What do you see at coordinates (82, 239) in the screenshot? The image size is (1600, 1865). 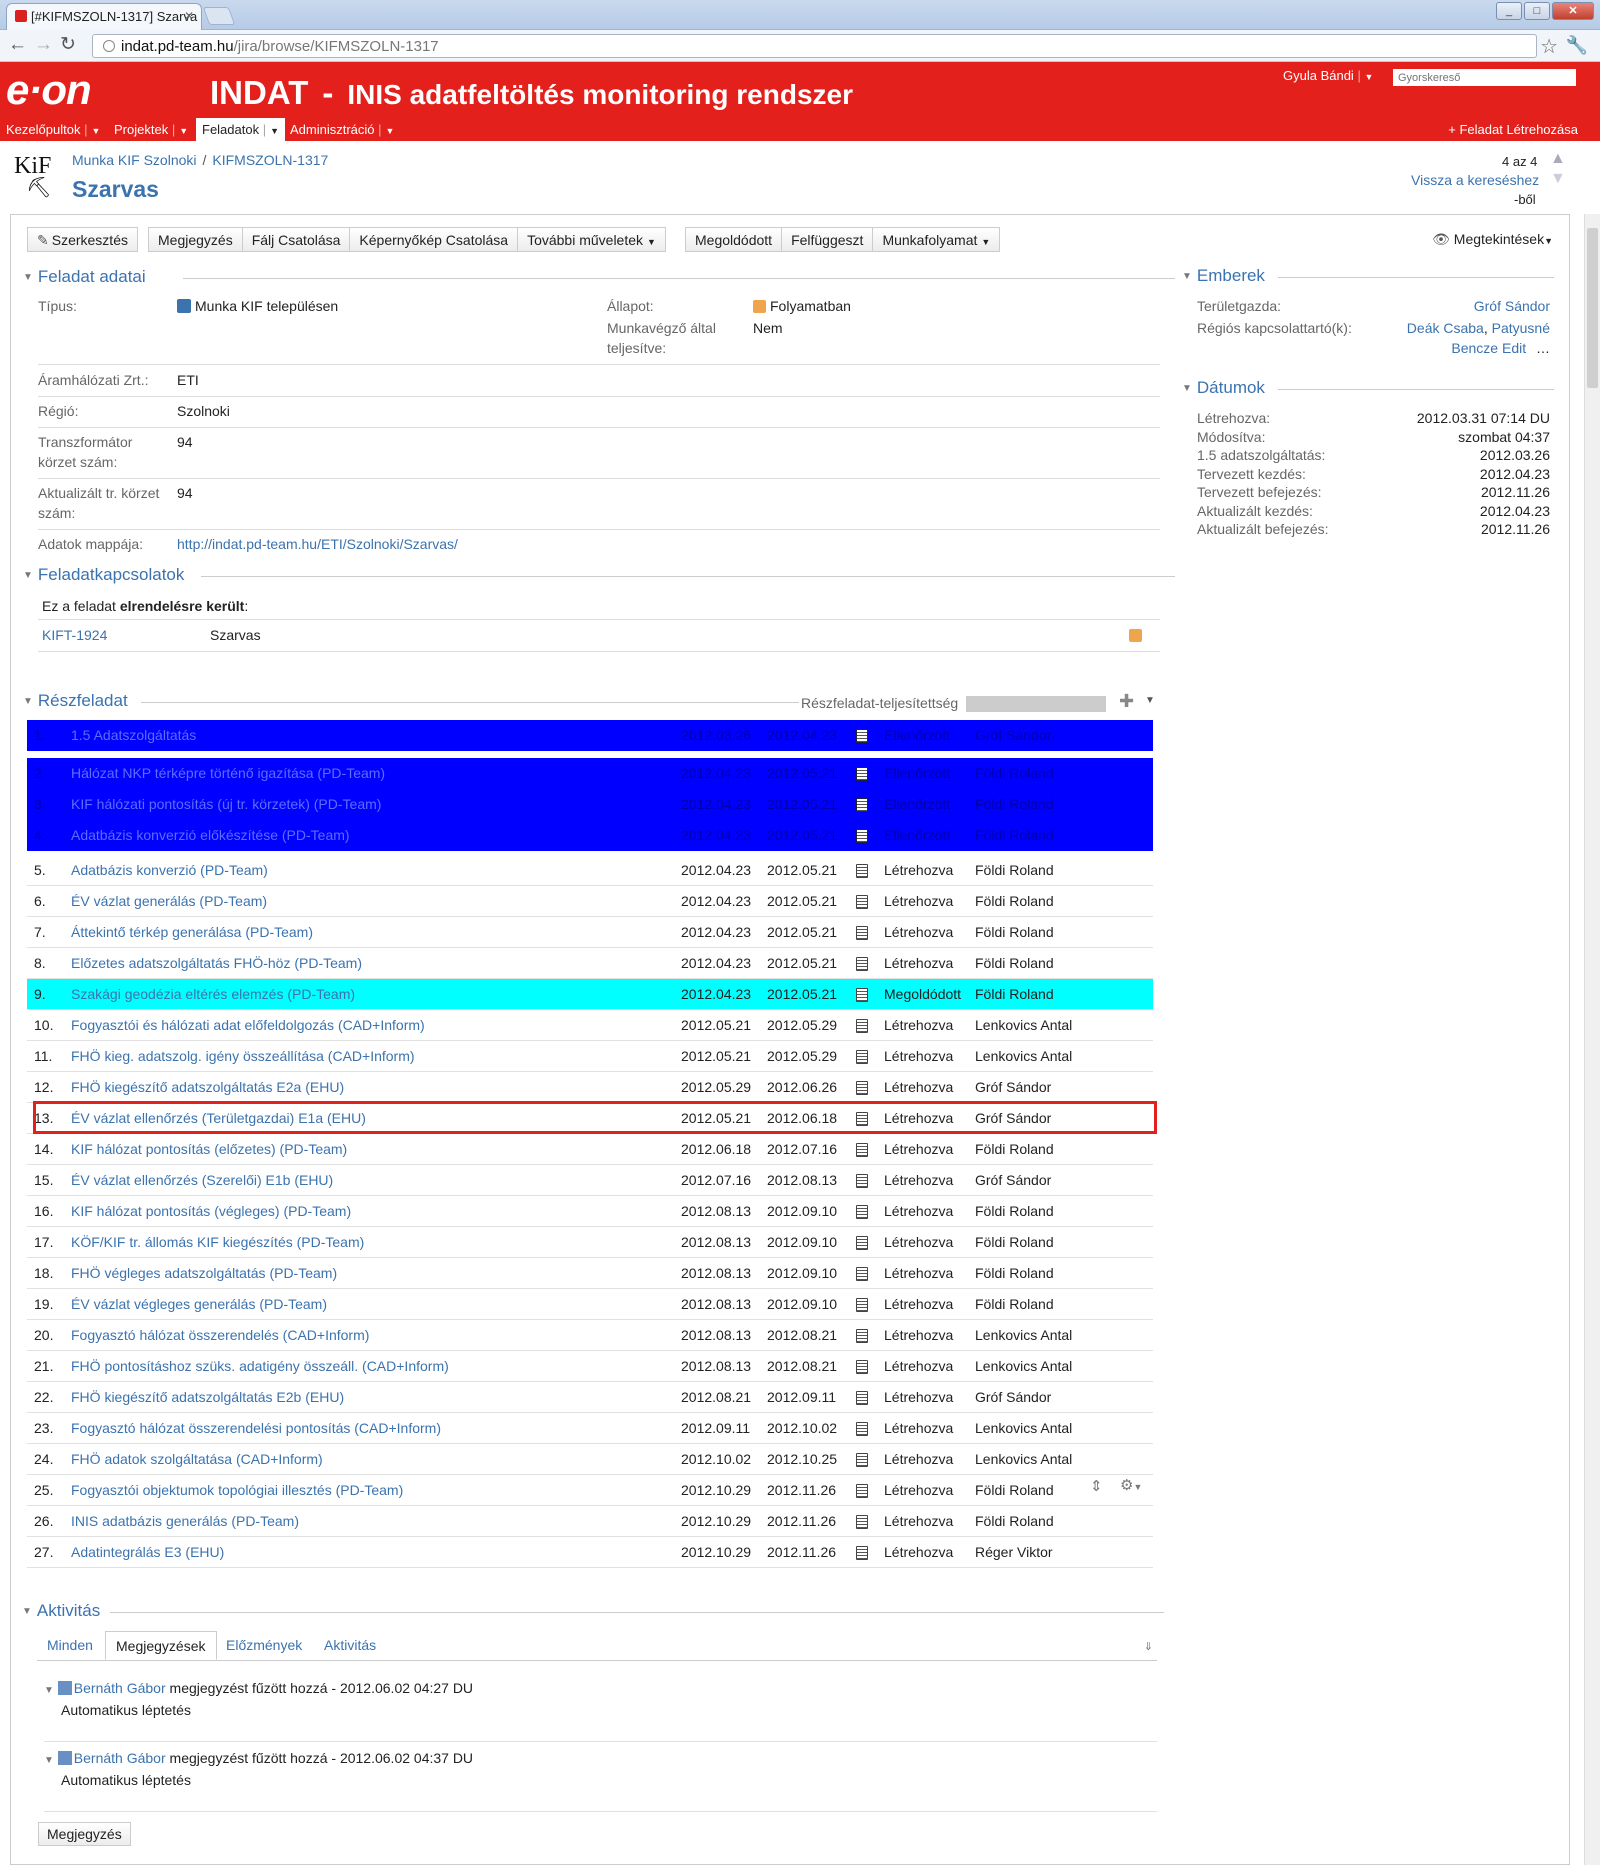 I see `edit-button: ✎ Szerkesztés` at bounding box center [82, 239].